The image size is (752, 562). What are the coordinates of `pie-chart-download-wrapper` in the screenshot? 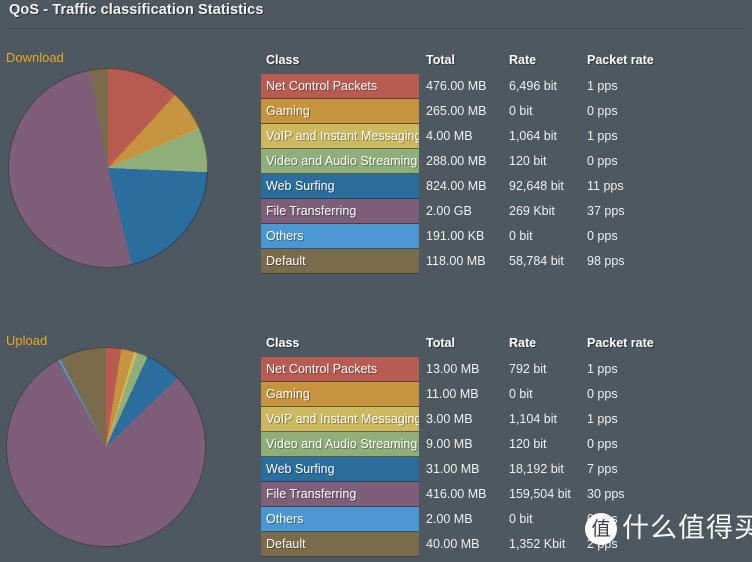 It's located at (108, 168).